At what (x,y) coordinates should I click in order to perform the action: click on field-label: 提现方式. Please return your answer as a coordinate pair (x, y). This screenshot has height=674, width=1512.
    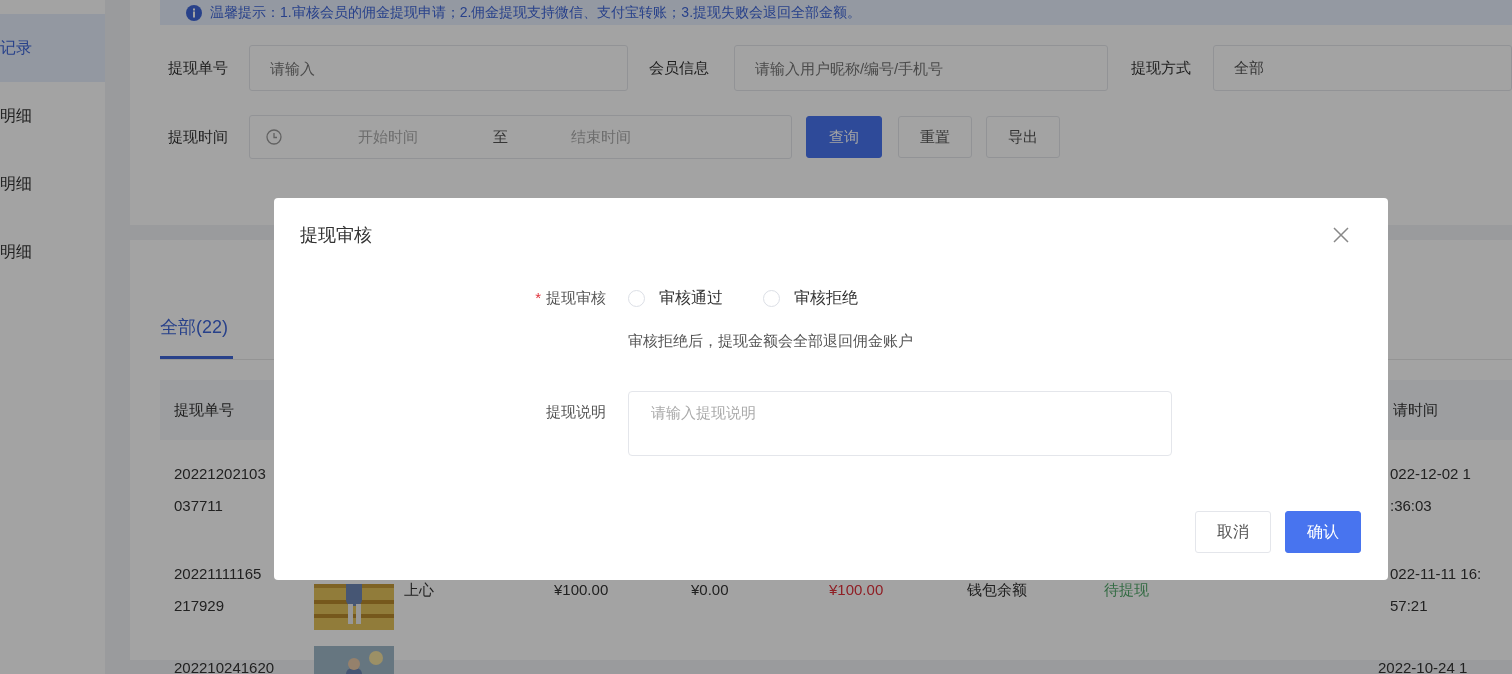
    Looking at the image, I should click on (1160, 67).